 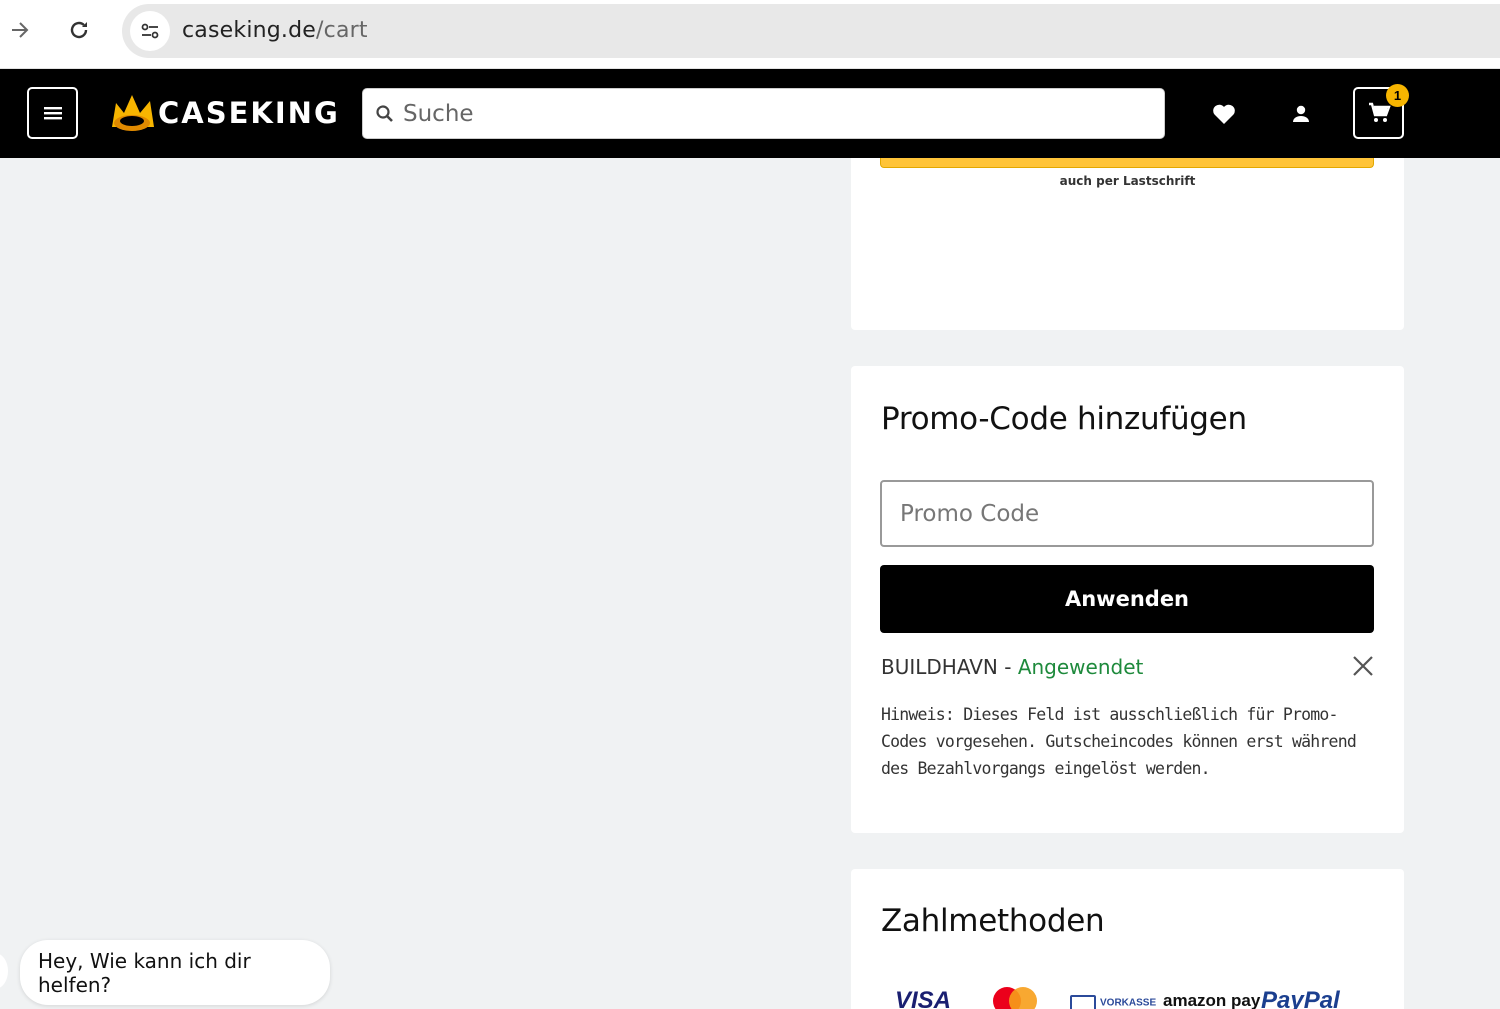 What do you see at coordinates (1016, 998) in the screenshot?
I see `mastercard-logo` at bounding box center [1016, 998].